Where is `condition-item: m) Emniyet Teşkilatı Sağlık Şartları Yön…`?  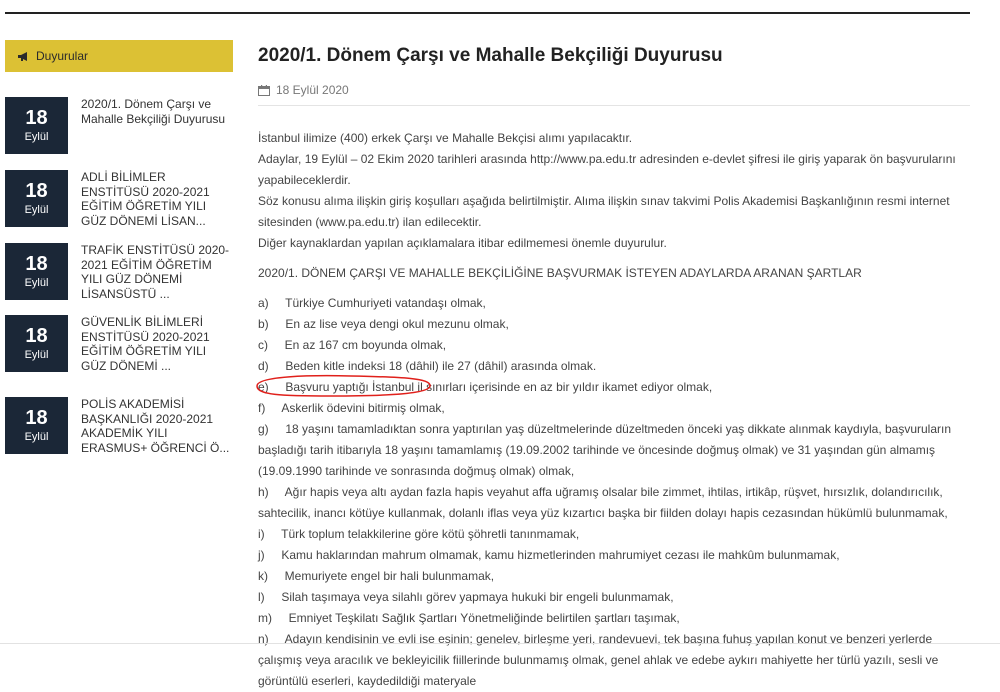
condition-item: m) Emniyet Teşkilatı Sağlık Şartları Yön… is located at coordinates (469, 618).